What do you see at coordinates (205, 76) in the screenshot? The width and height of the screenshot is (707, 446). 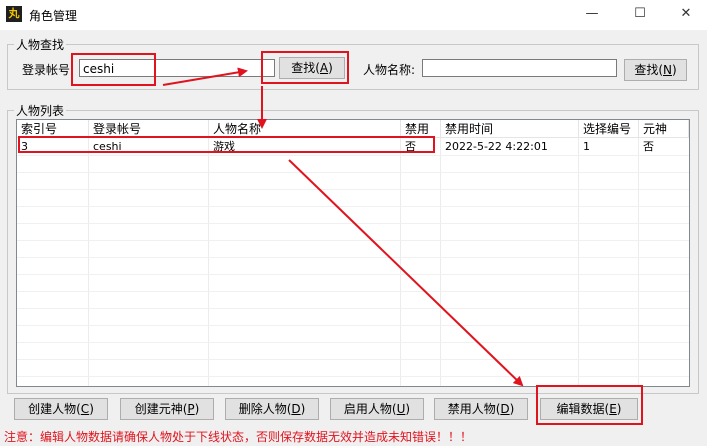 I see `arrow-to-find-button` at bounding box center [205, 76].